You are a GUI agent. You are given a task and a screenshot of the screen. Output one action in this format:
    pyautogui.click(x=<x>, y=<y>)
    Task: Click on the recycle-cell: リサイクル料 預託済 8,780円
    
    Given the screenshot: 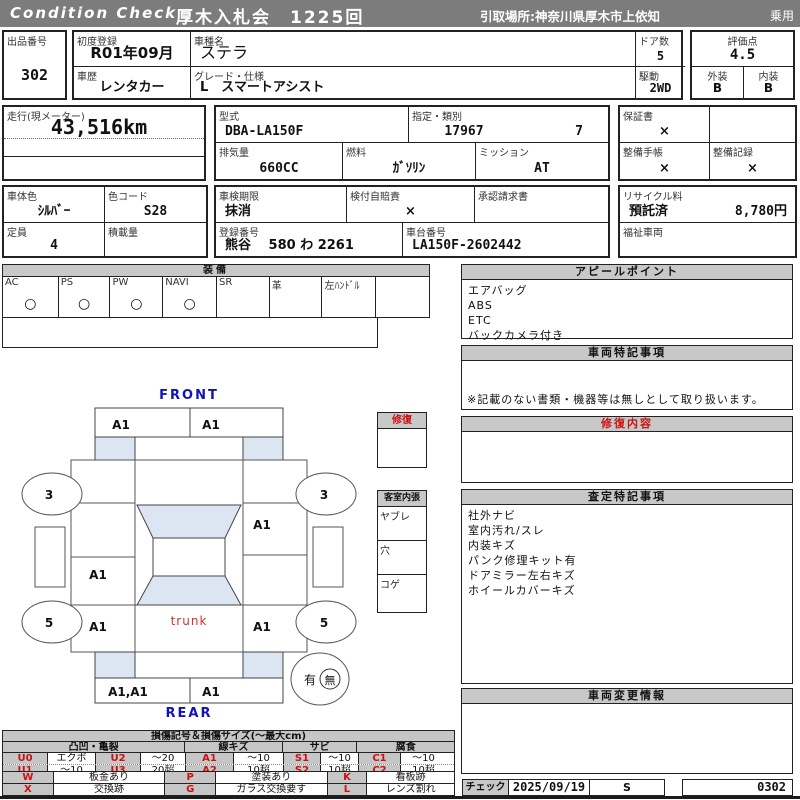 What is the action you would take?
    pyautogui.click(x=707, y=204)
    